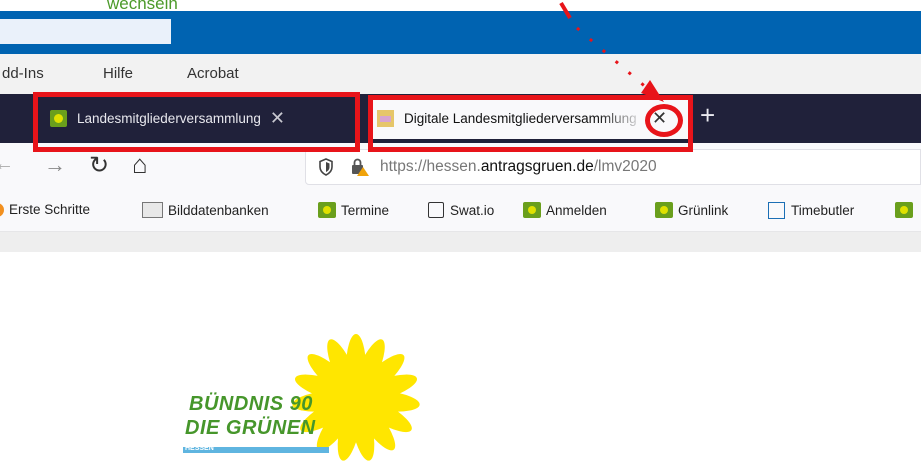 This screenshot has height=468, width=921. I want to click on gruene-logo: BÜNDNIS 90 DIE GRÜNEN HESSEN, so click(308, 395).